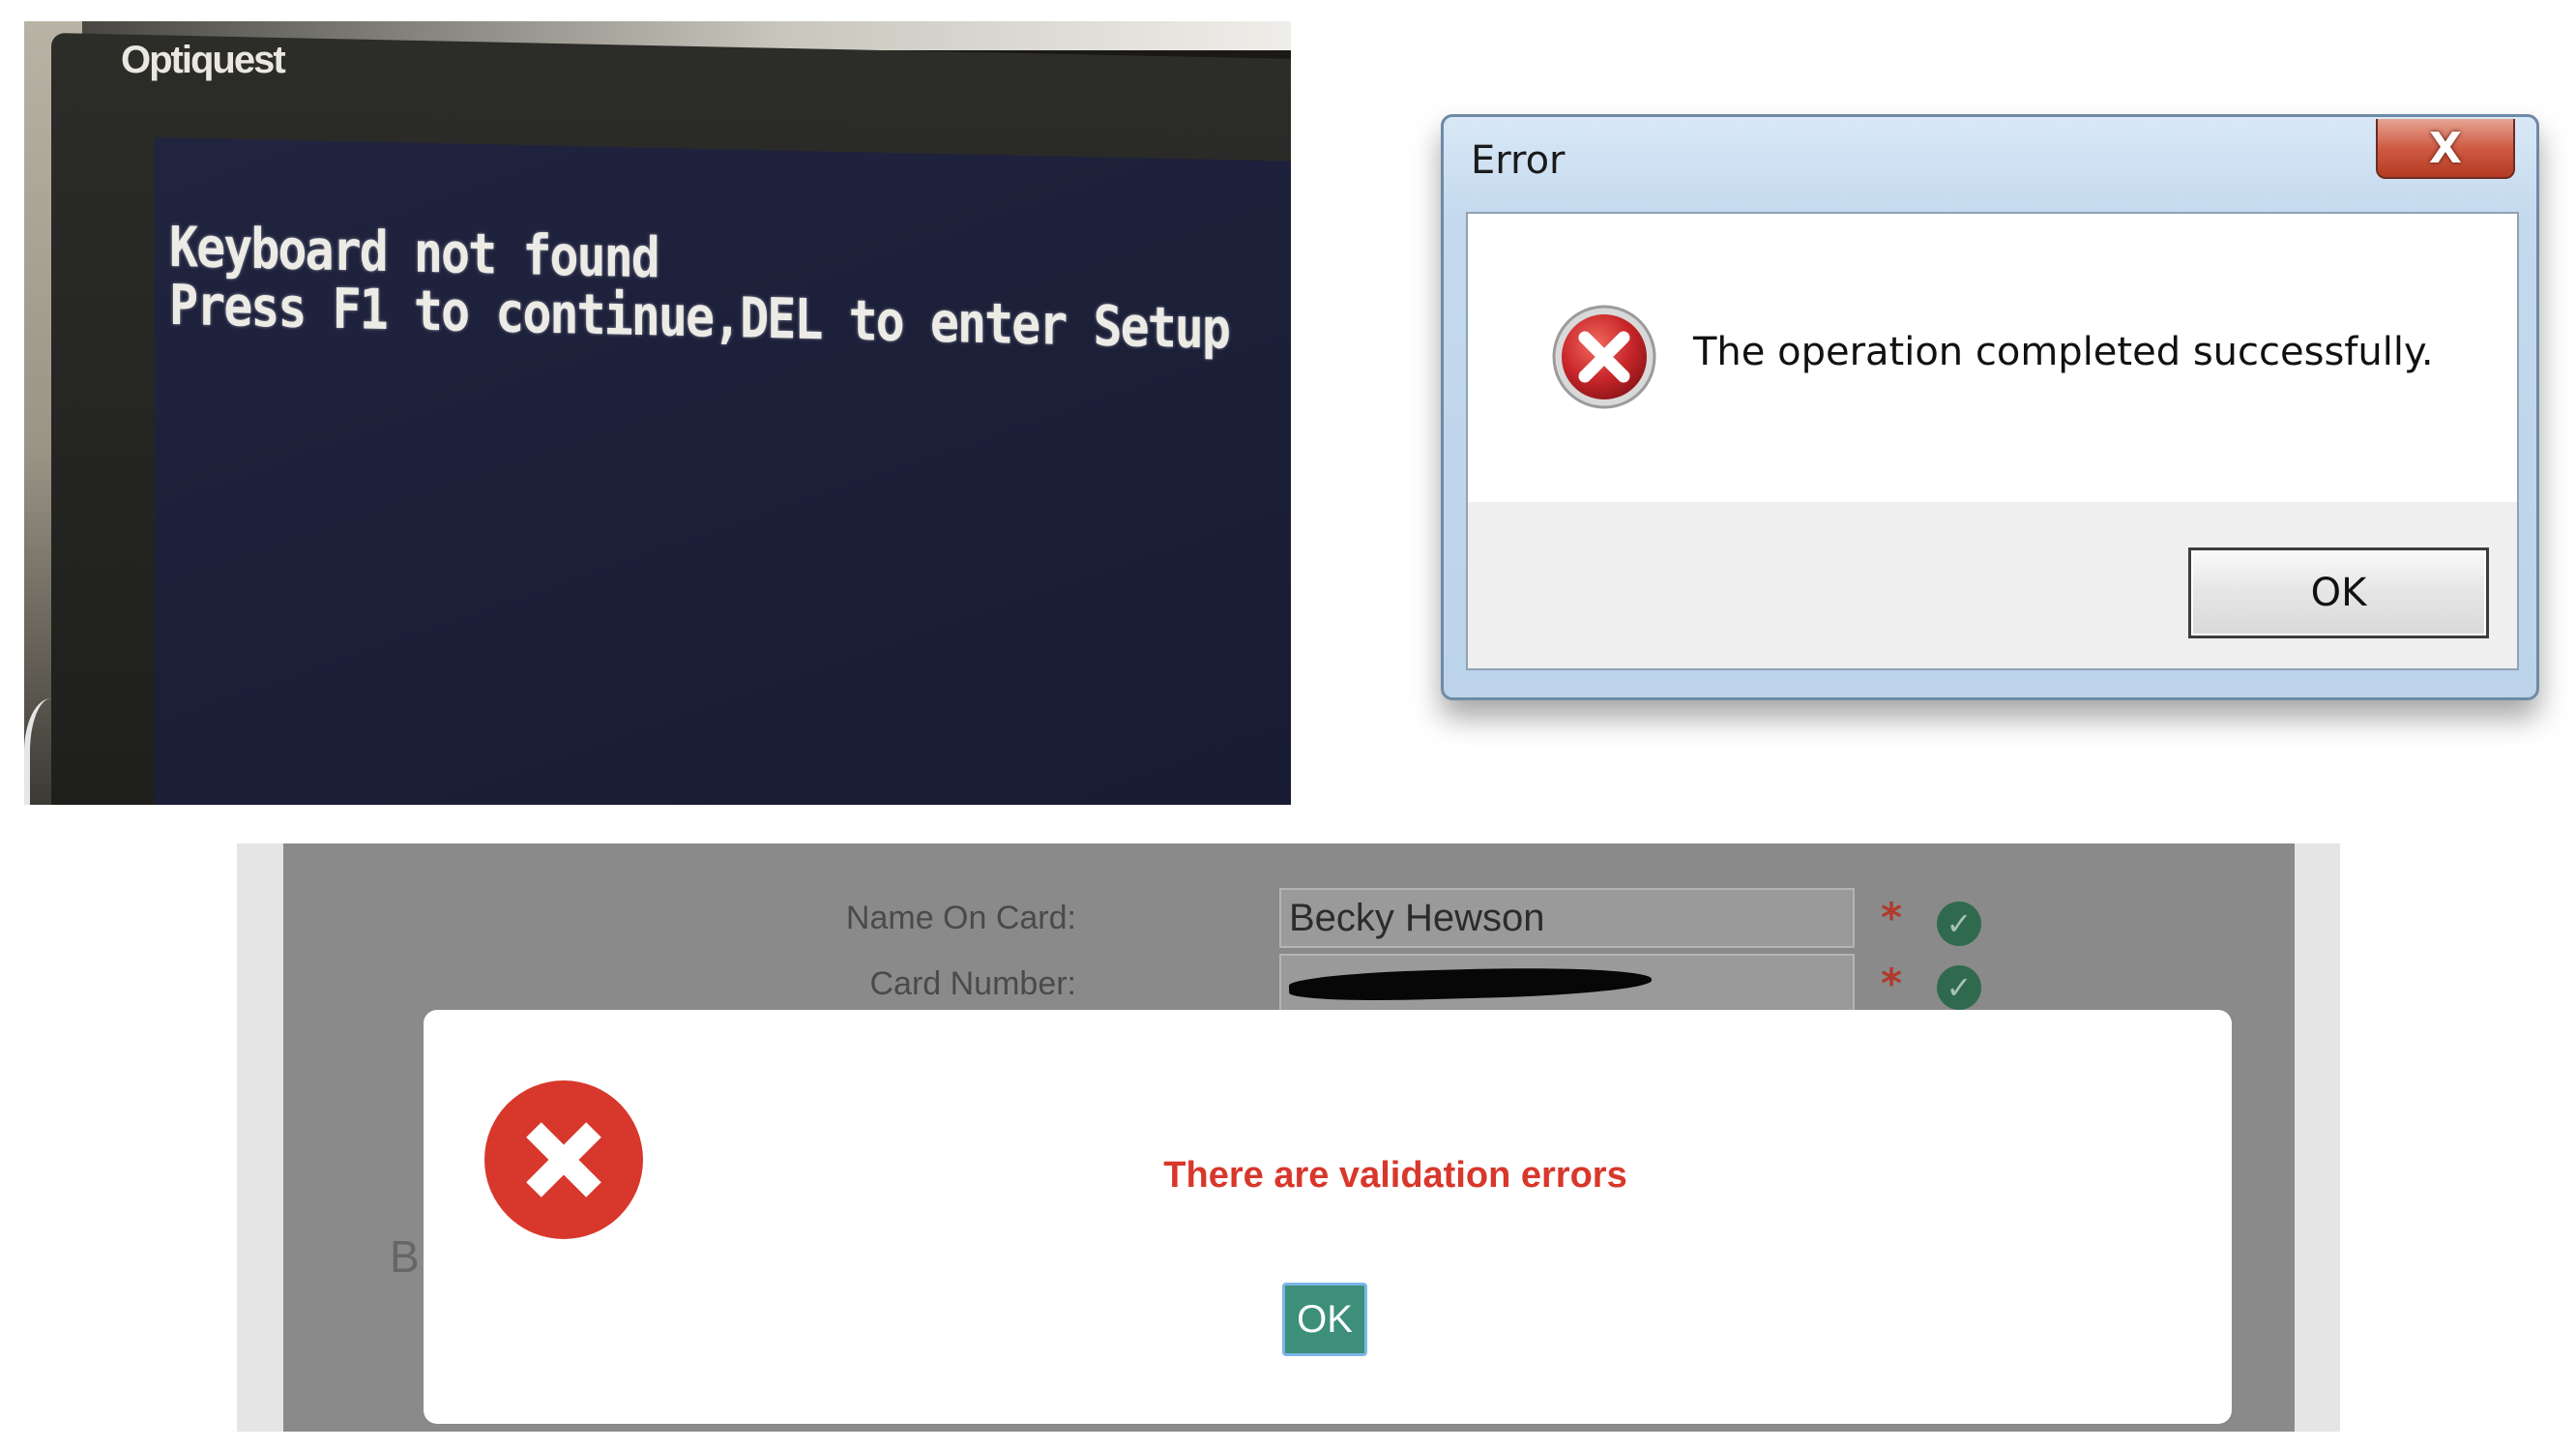 The image size is (2576, 1449). What do you see at coordinates (2445, 149) in the screenshot?
I see `close-button: X` at bounding box center [2445, 149].